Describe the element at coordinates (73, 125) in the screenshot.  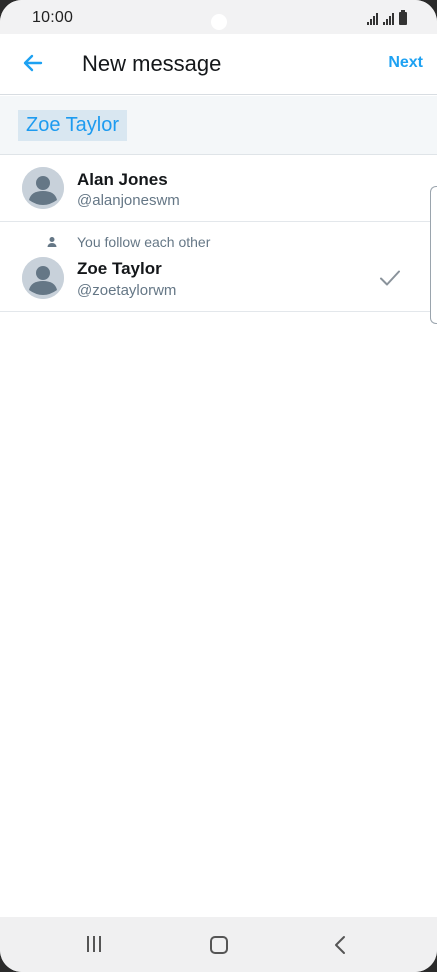
I see `recipient-chip: Zoe Taylor` at that location.